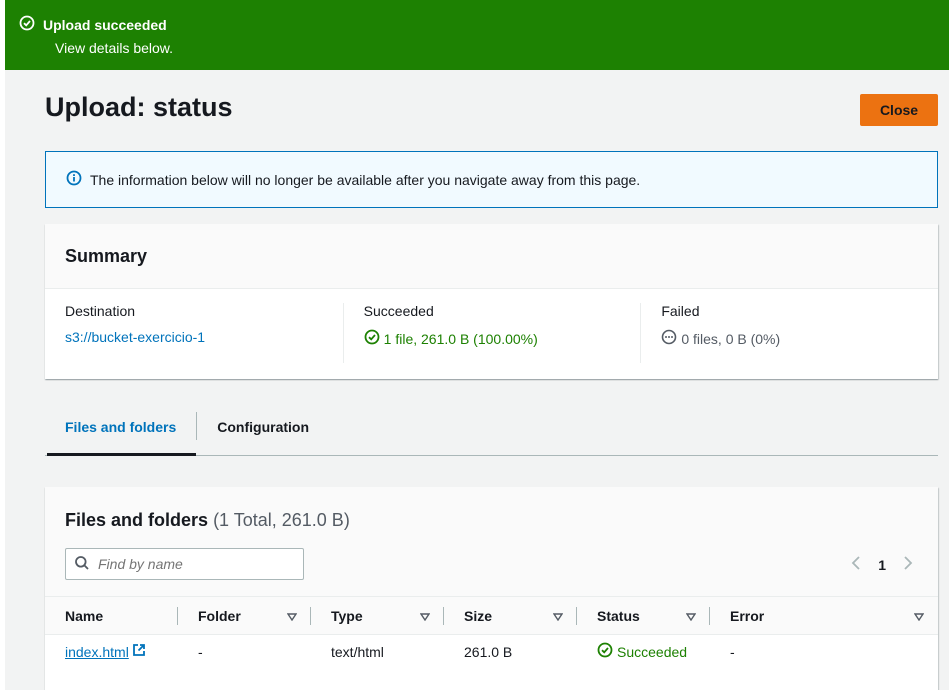  What do you see at coordinates (100, 311) in the screenshot?
I see `destination-label: Destination` at bounding box center [100, 311].